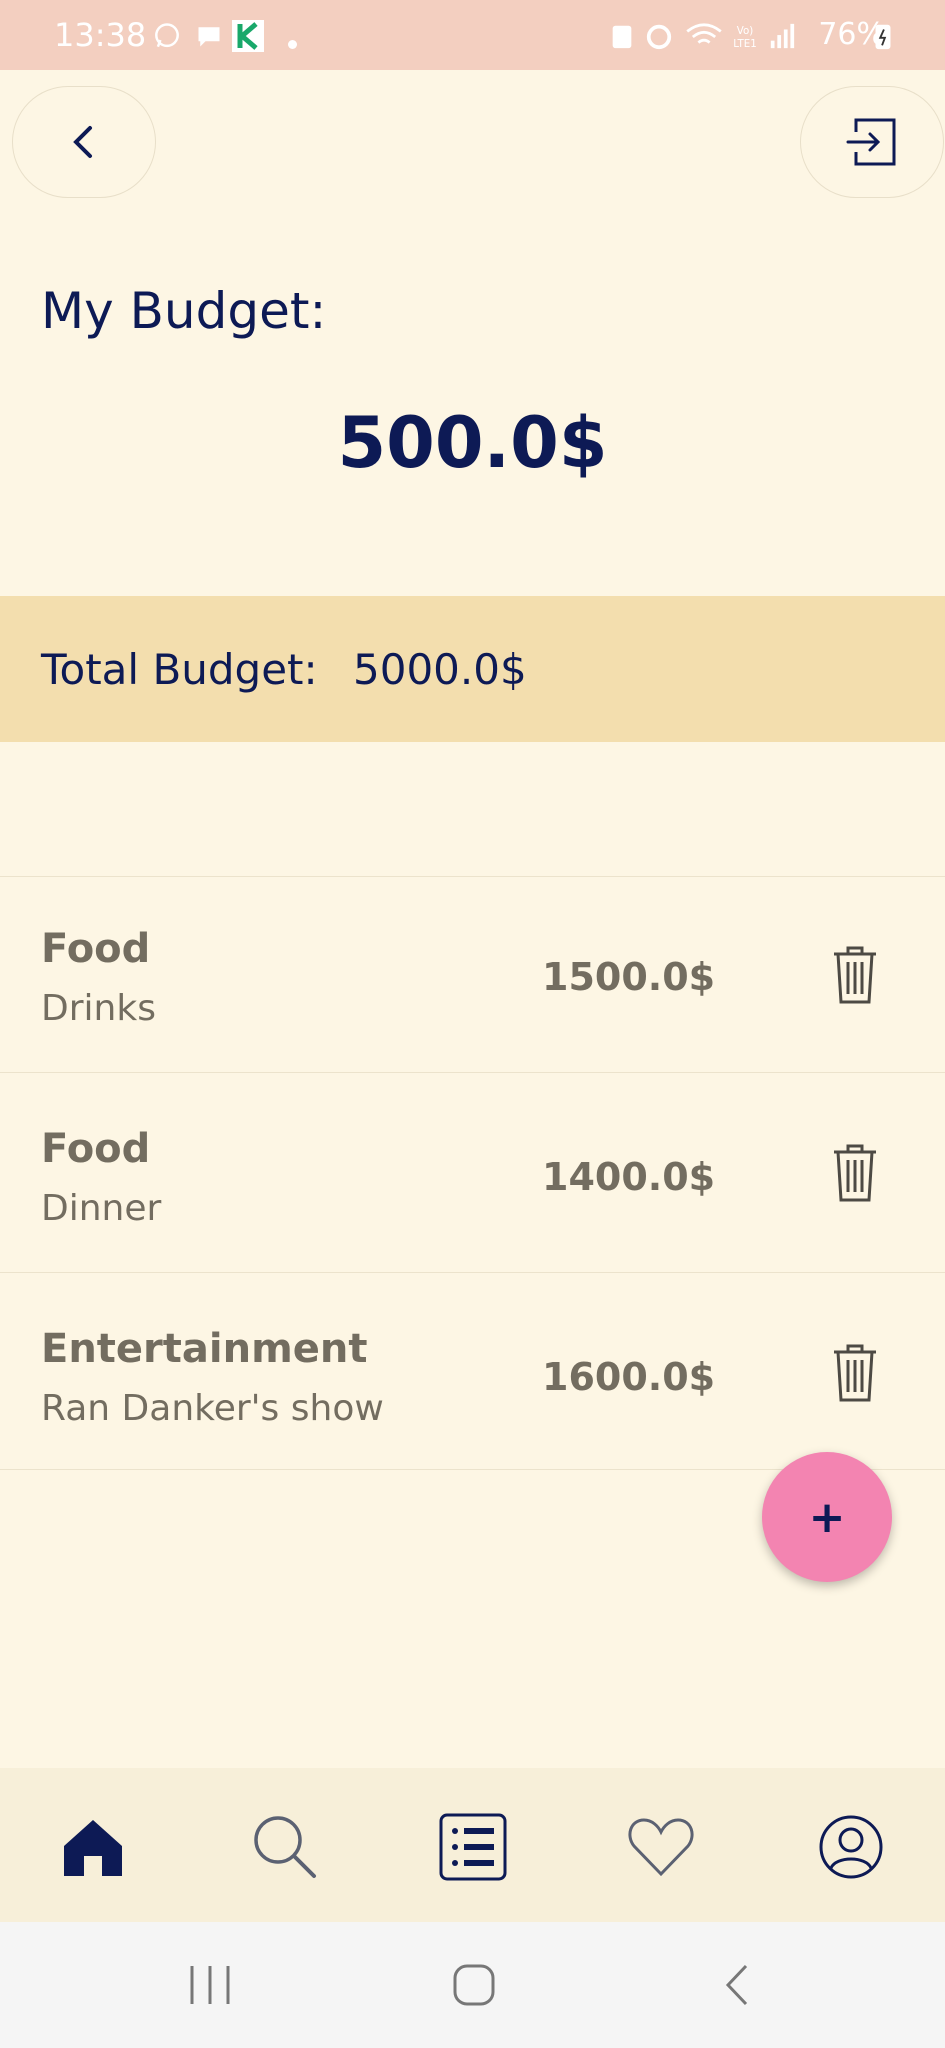 The image size is (945, 2048). Describe the element at coordinates (745, 44) in the screenshot. I see `svg-text: LTE1` at that location.